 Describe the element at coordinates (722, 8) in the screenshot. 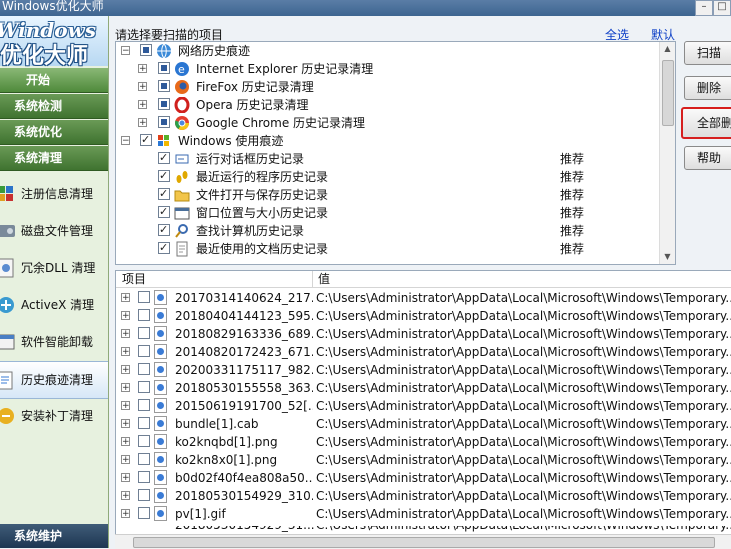

I see `maximize-button: □` at that location.